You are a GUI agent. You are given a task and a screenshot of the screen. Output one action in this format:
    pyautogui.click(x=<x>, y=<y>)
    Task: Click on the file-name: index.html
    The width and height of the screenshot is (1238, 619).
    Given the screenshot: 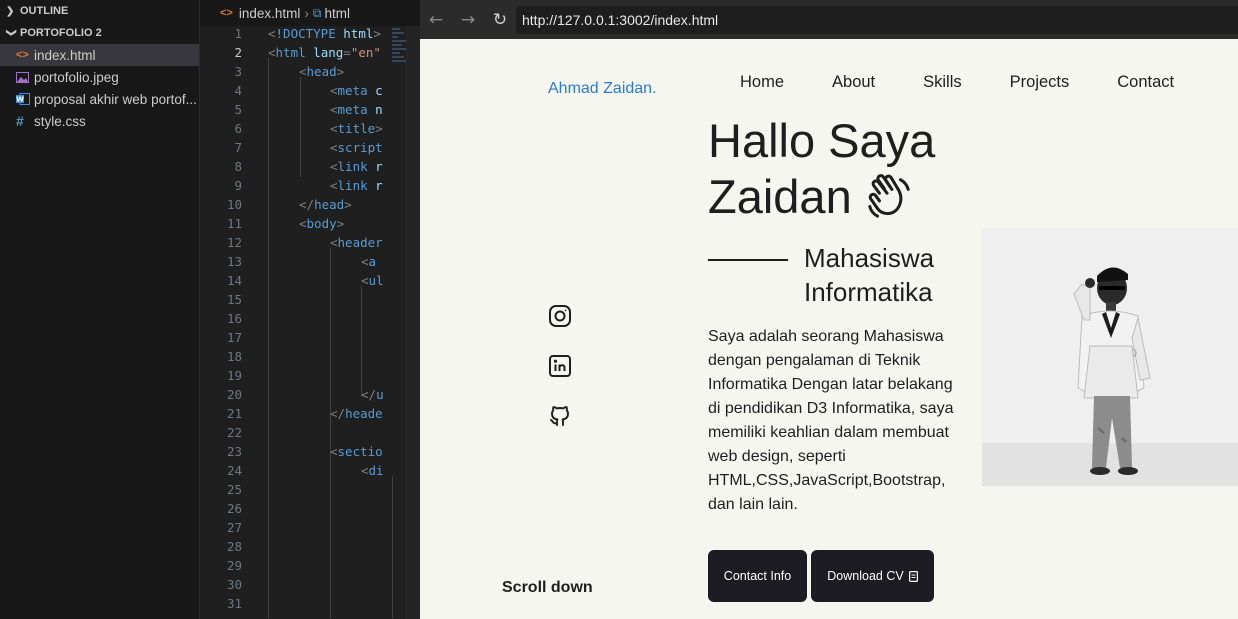 What is the action you would take?
    pyautogui.click(x=65, y=55)
    